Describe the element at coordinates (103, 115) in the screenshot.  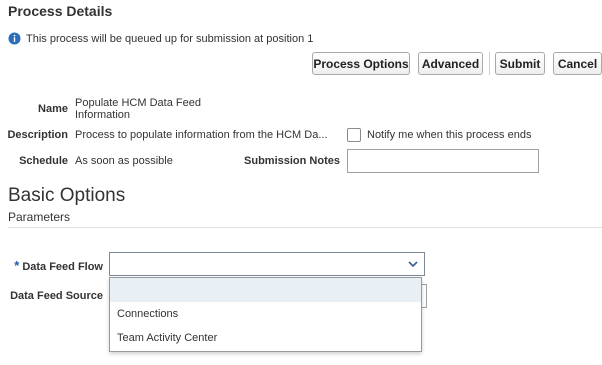
I see `name-value-line2: Information` at that location.